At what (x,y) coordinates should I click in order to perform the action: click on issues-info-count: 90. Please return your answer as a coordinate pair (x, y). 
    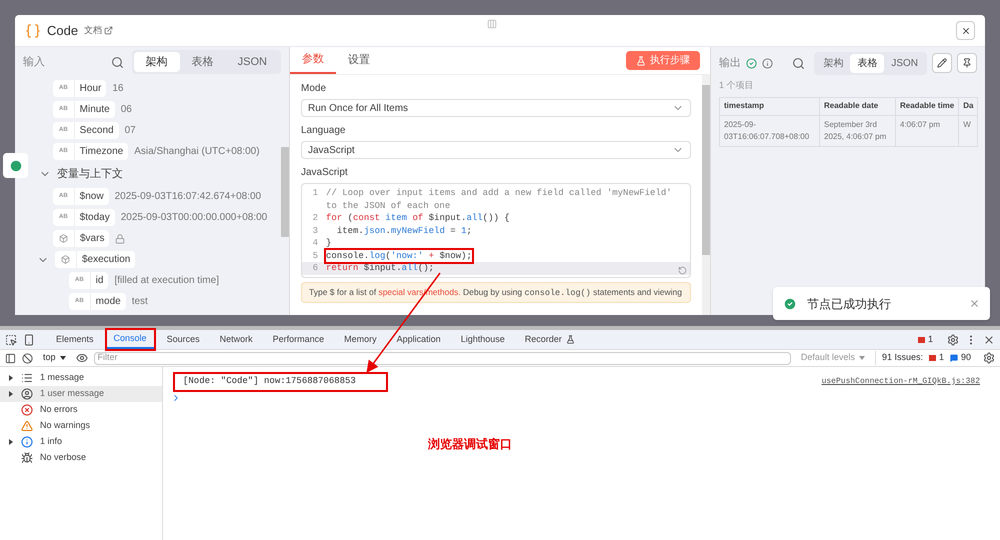
    Looking at the image, I should click on (960, 358).